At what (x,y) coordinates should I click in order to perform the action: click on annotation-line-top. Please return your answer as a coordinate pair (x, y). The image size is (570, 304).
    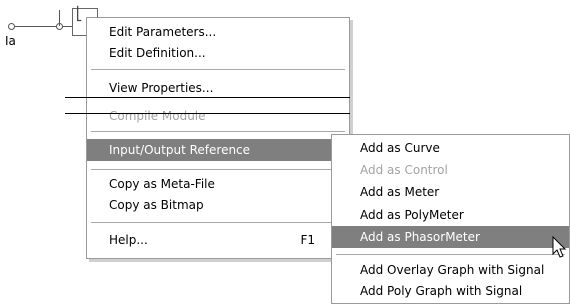
    Looking at the image, I should click on (207, 97).